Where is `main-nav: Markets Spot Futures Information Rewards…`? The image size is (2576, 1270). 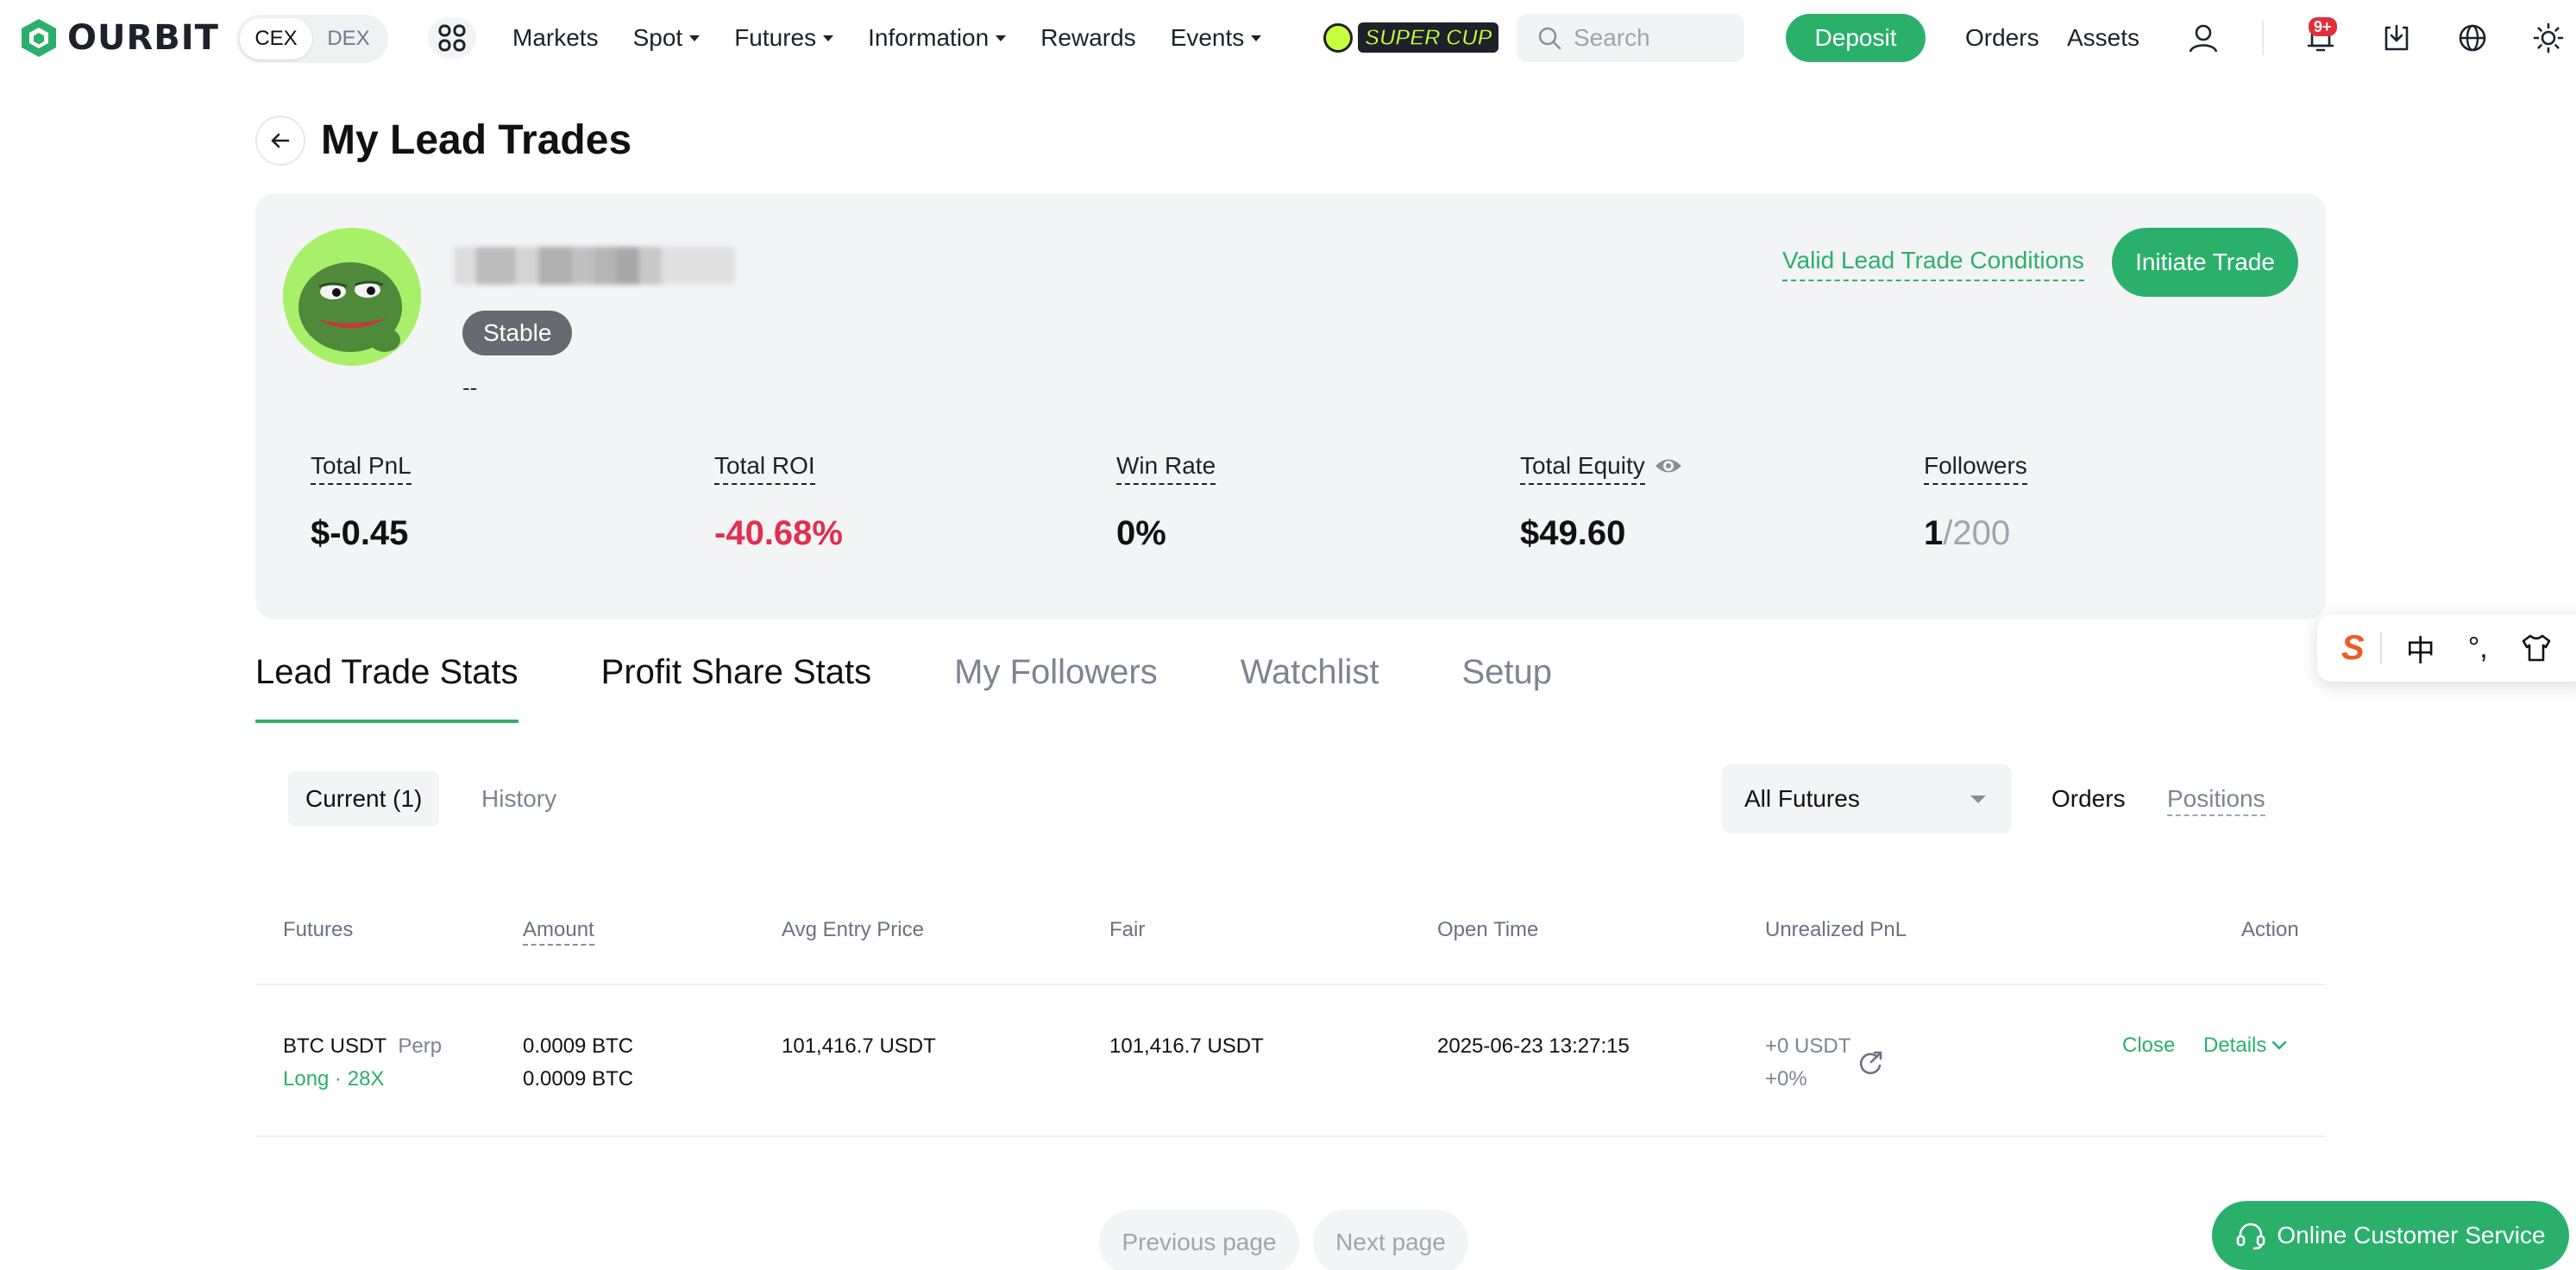
main-nav: Markets Spot Futures Information Rewards… is located at coordinates (904, 38).